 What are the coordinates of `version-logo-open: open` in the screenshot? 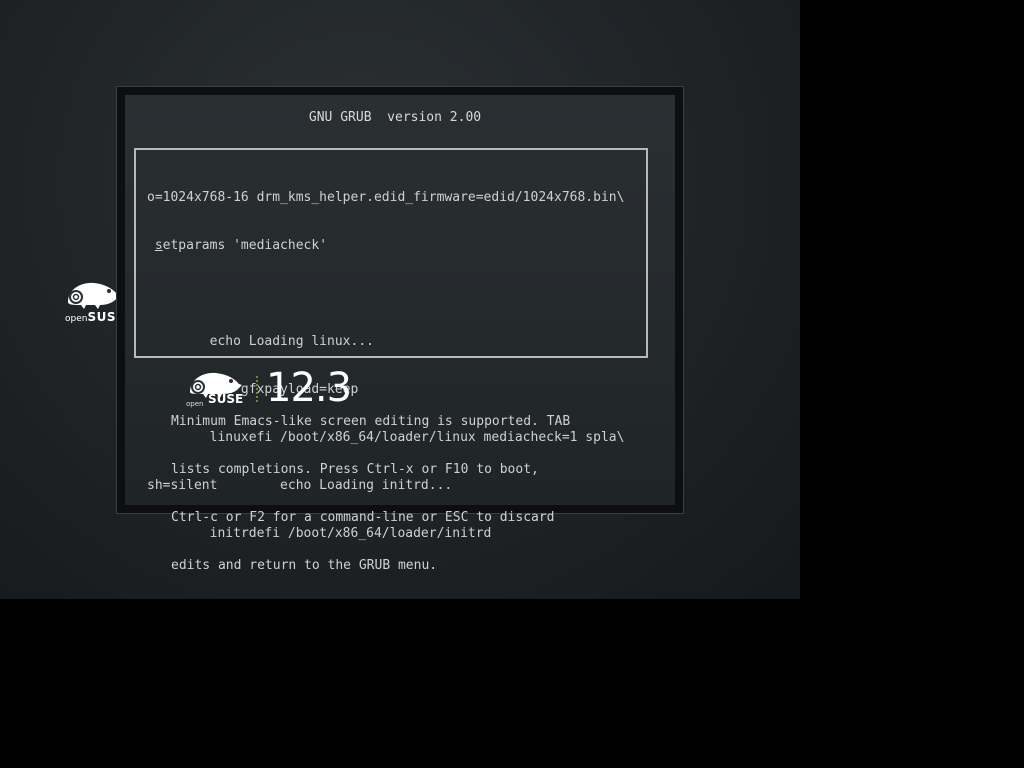 It's located at (195, 404).